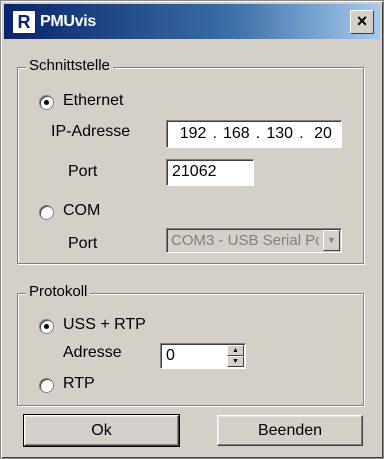 This screenshot has width=384, height=459. I want to click on ip-octet-1: 192, so click(193, 134).